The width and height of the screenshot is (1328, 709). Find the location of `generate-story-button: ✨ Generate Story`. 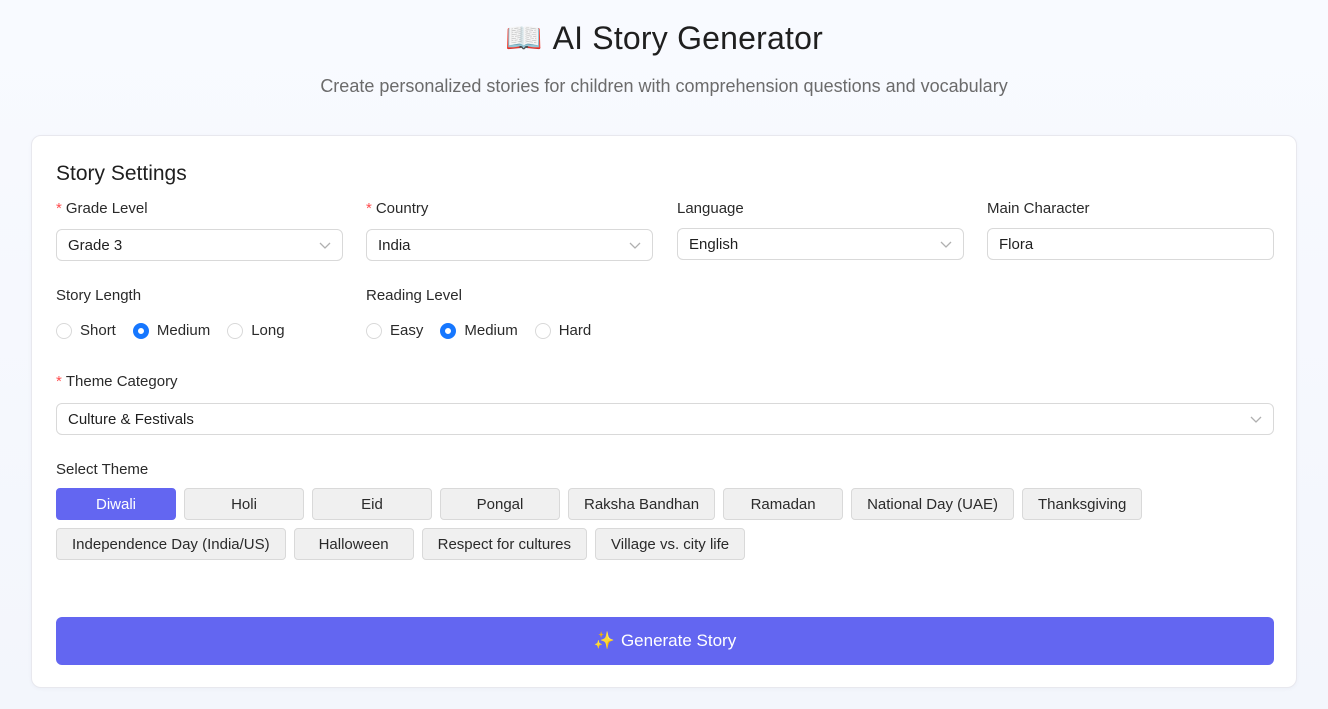

generate-story-button: ✨ Generate Story is located at coordinates (665, 641).